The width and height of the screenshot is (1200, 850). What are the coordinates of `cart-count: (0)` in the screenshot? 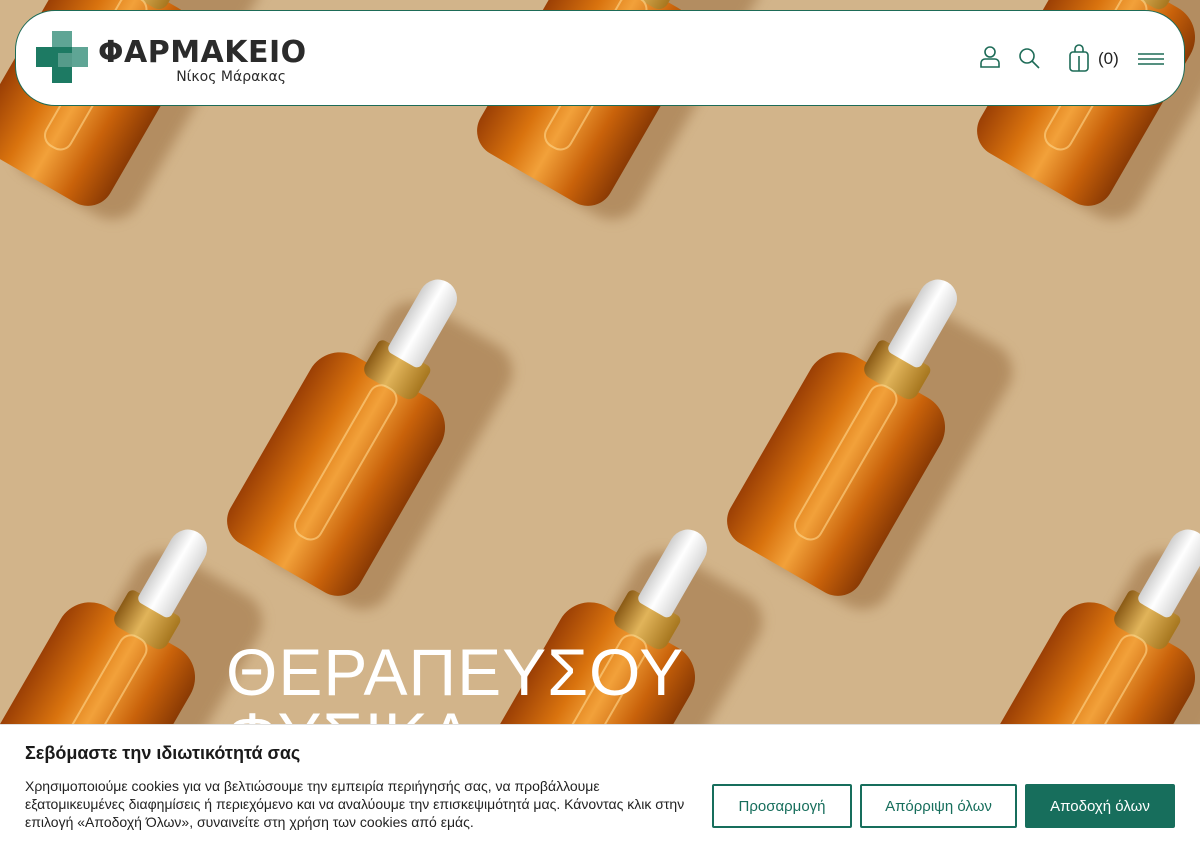 It's located at (1108, 59).